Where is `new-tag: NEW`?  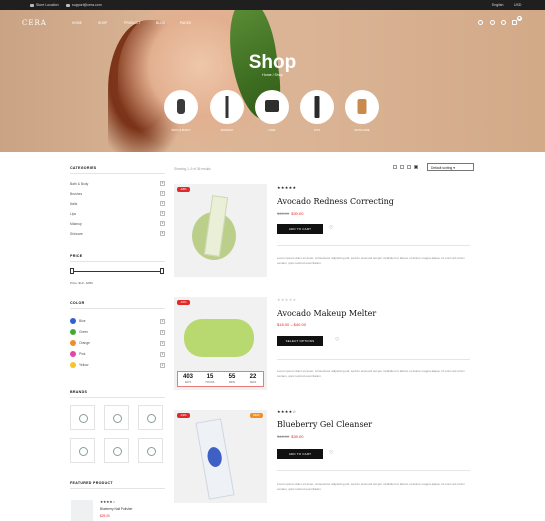 new-tag: NEW is located at coordinates (256, 415).